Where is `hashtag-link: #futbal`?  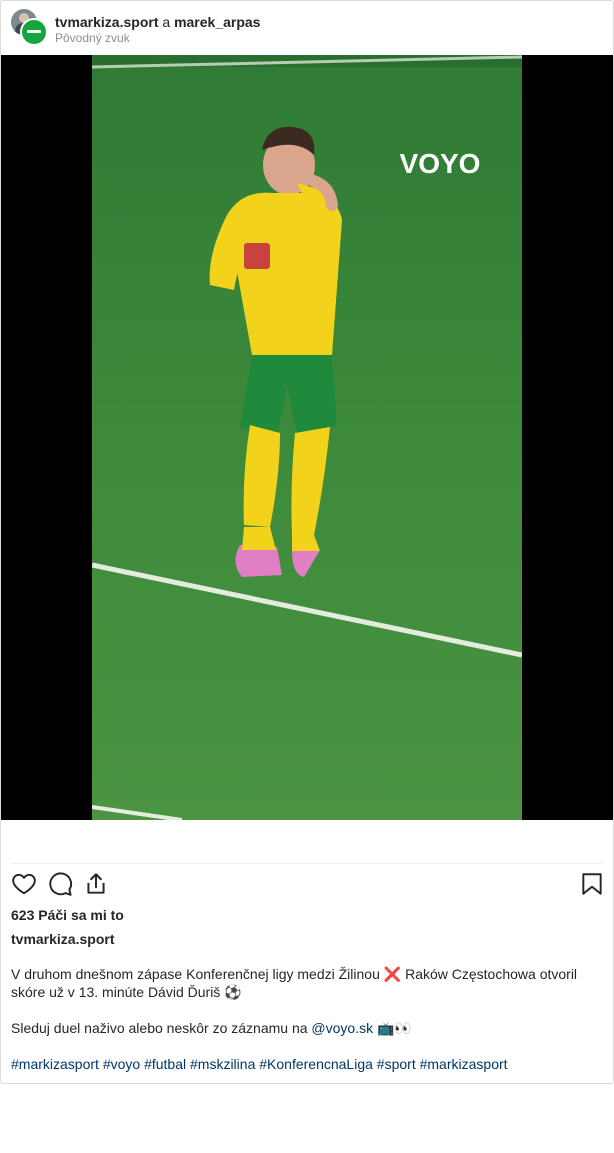
hashtag-link: #futbal is located at coordinates (165, 1064).